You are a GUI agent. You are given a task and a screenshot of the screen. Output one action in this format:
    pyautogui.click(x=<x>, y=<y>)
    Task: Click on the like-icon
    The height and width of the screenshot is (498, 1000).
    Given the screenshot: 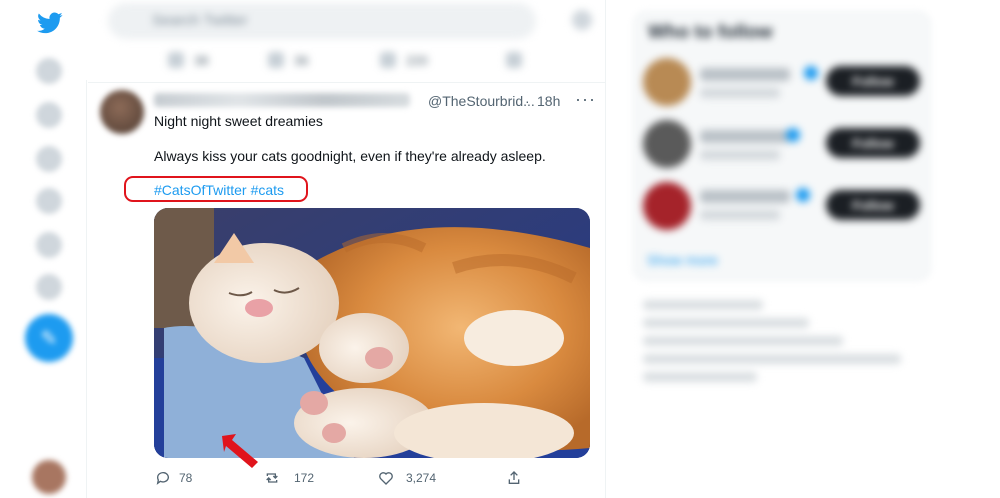 What is the action you would take?
    pyautogui.click(x=388, y=60)
    